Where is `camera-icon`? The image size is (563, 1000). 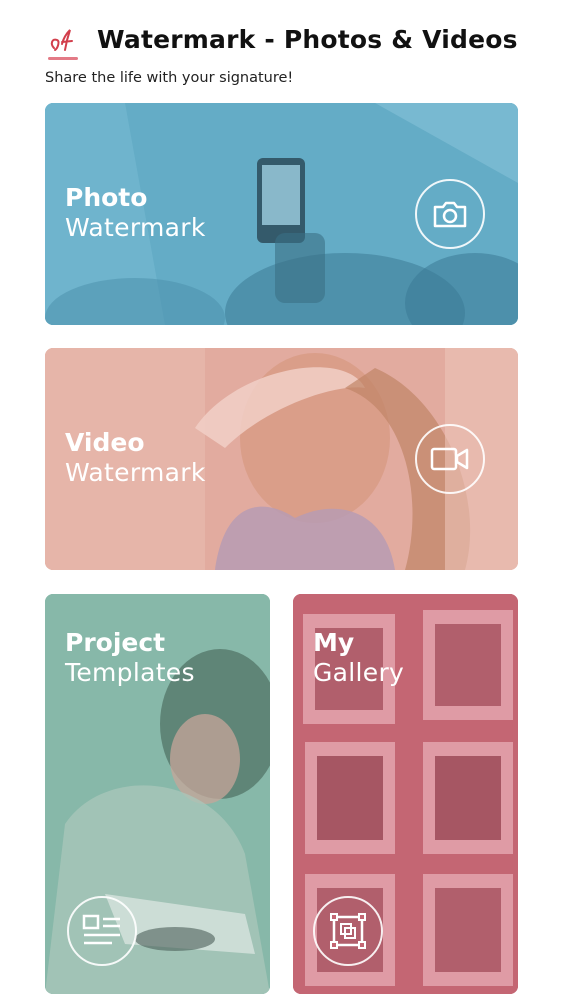 camera-icon is located at coordinates (450, 214).